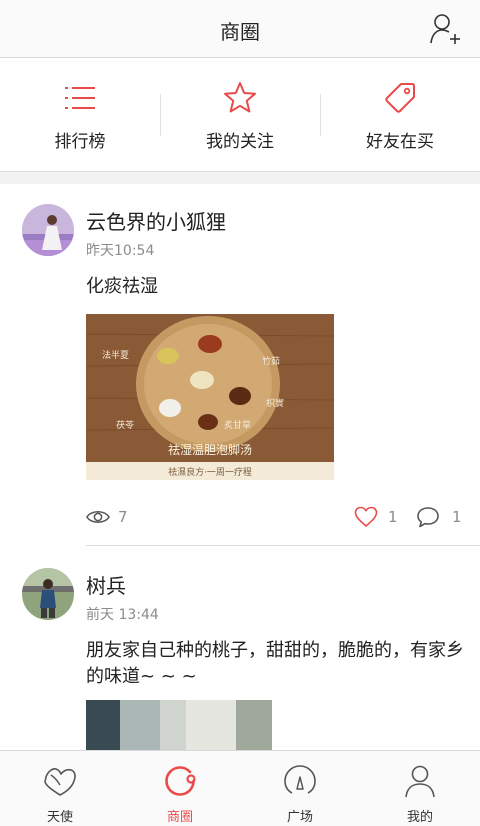 This screenshot has height=826, width=480. What do you see at coordinates (237, 425) in the screenshot?
I see `herb-label: 炙甘草` at bounding box center [237, 425].